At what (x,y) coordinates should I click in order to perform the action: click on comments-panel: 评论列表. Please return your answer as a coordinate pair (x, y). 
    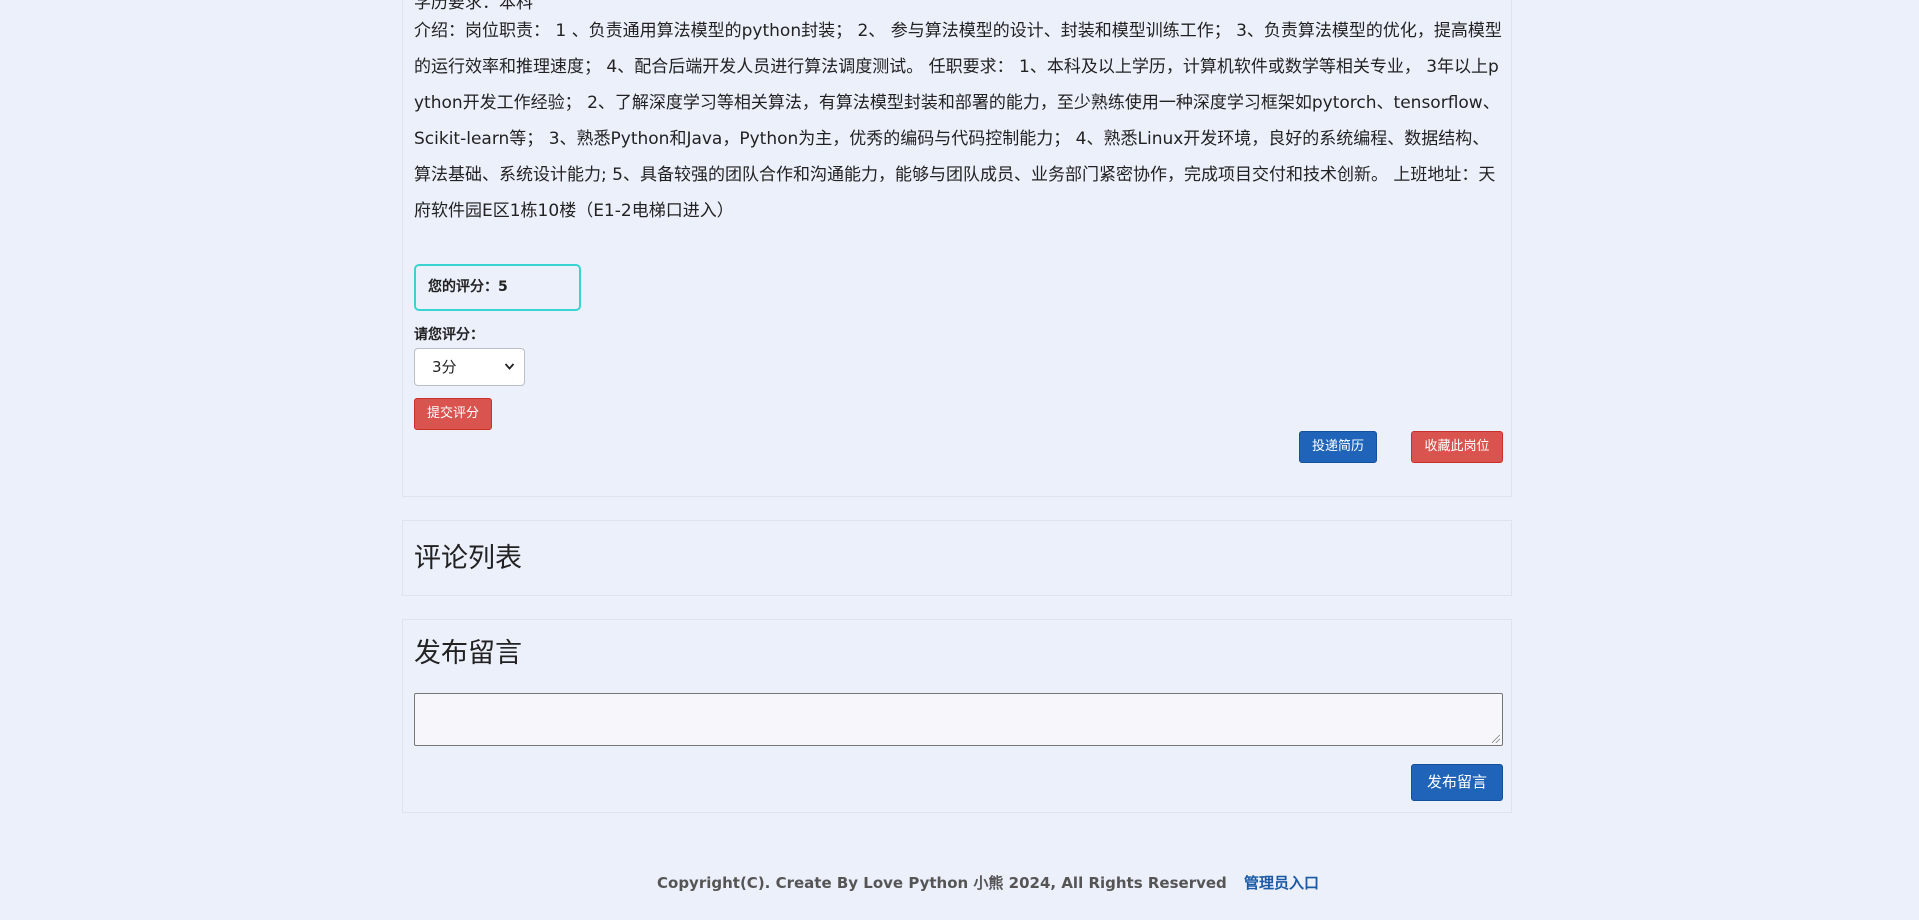
    Looking at the image, I should click on (957, 558).